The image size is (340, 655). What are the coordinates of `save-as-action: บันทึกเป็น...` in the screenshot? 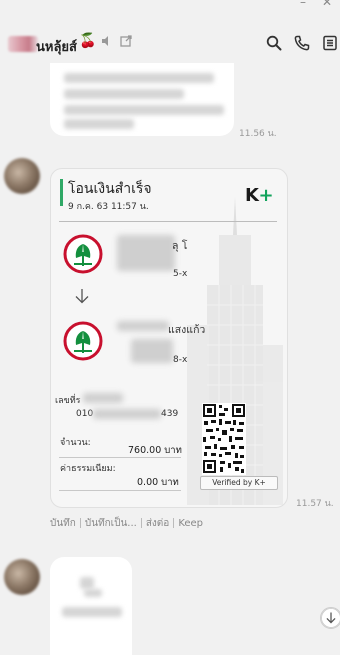 It's located at (111, 523).